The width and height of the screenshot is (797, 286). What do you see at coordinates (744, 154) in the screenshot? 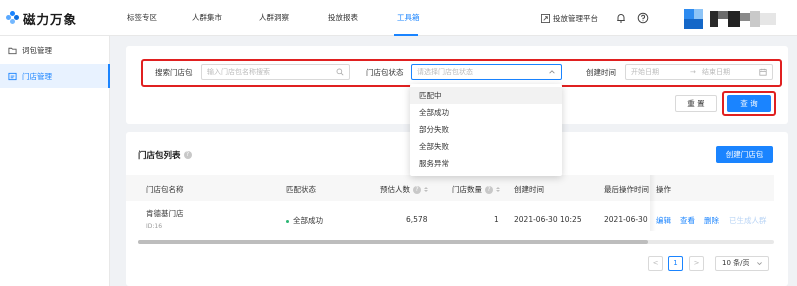
I see `create-store-package-button: 创建门店包` at bounding box center [744, 154].